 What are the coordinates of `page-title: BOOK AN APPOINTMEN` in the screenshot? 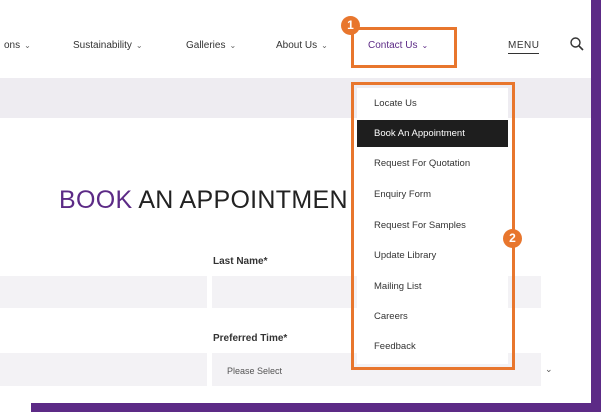 It's located at (203, 200).